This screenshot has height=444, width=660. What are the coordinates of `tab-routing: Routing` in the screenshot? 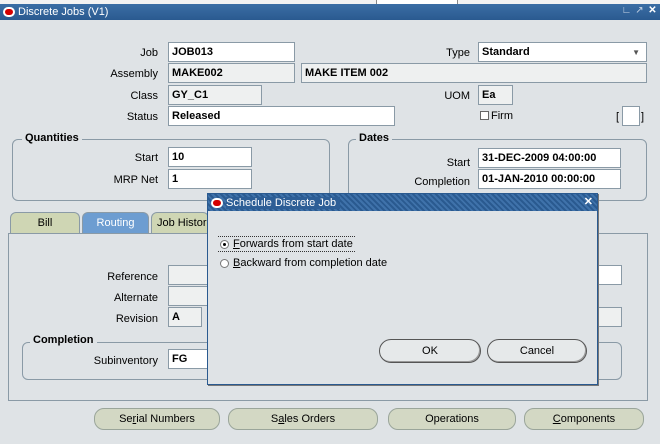 It's located at (115, 223).